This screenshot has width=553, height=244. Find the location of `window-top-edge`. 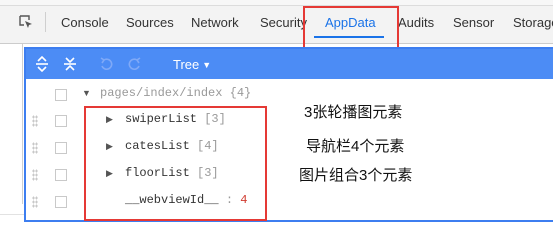

window-top-edge is located at coordinates (276, 3).